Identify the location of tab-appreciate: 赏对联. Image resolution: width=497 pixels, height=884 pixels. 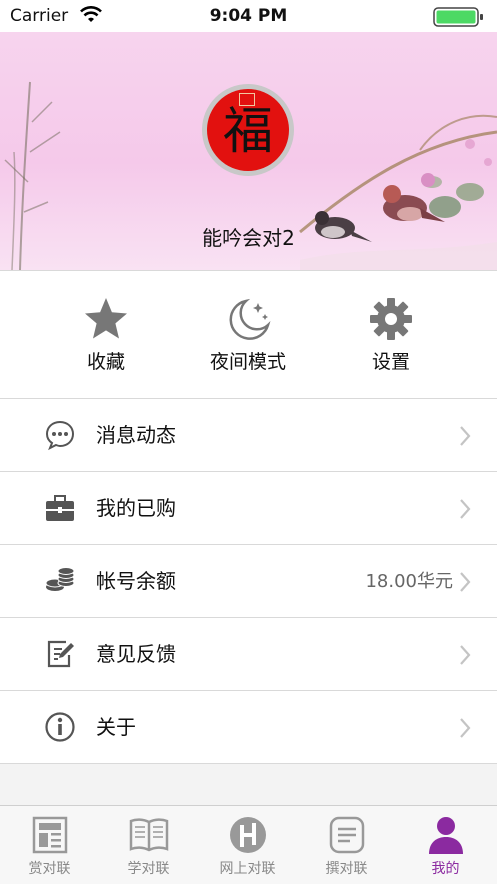
(49, 846).